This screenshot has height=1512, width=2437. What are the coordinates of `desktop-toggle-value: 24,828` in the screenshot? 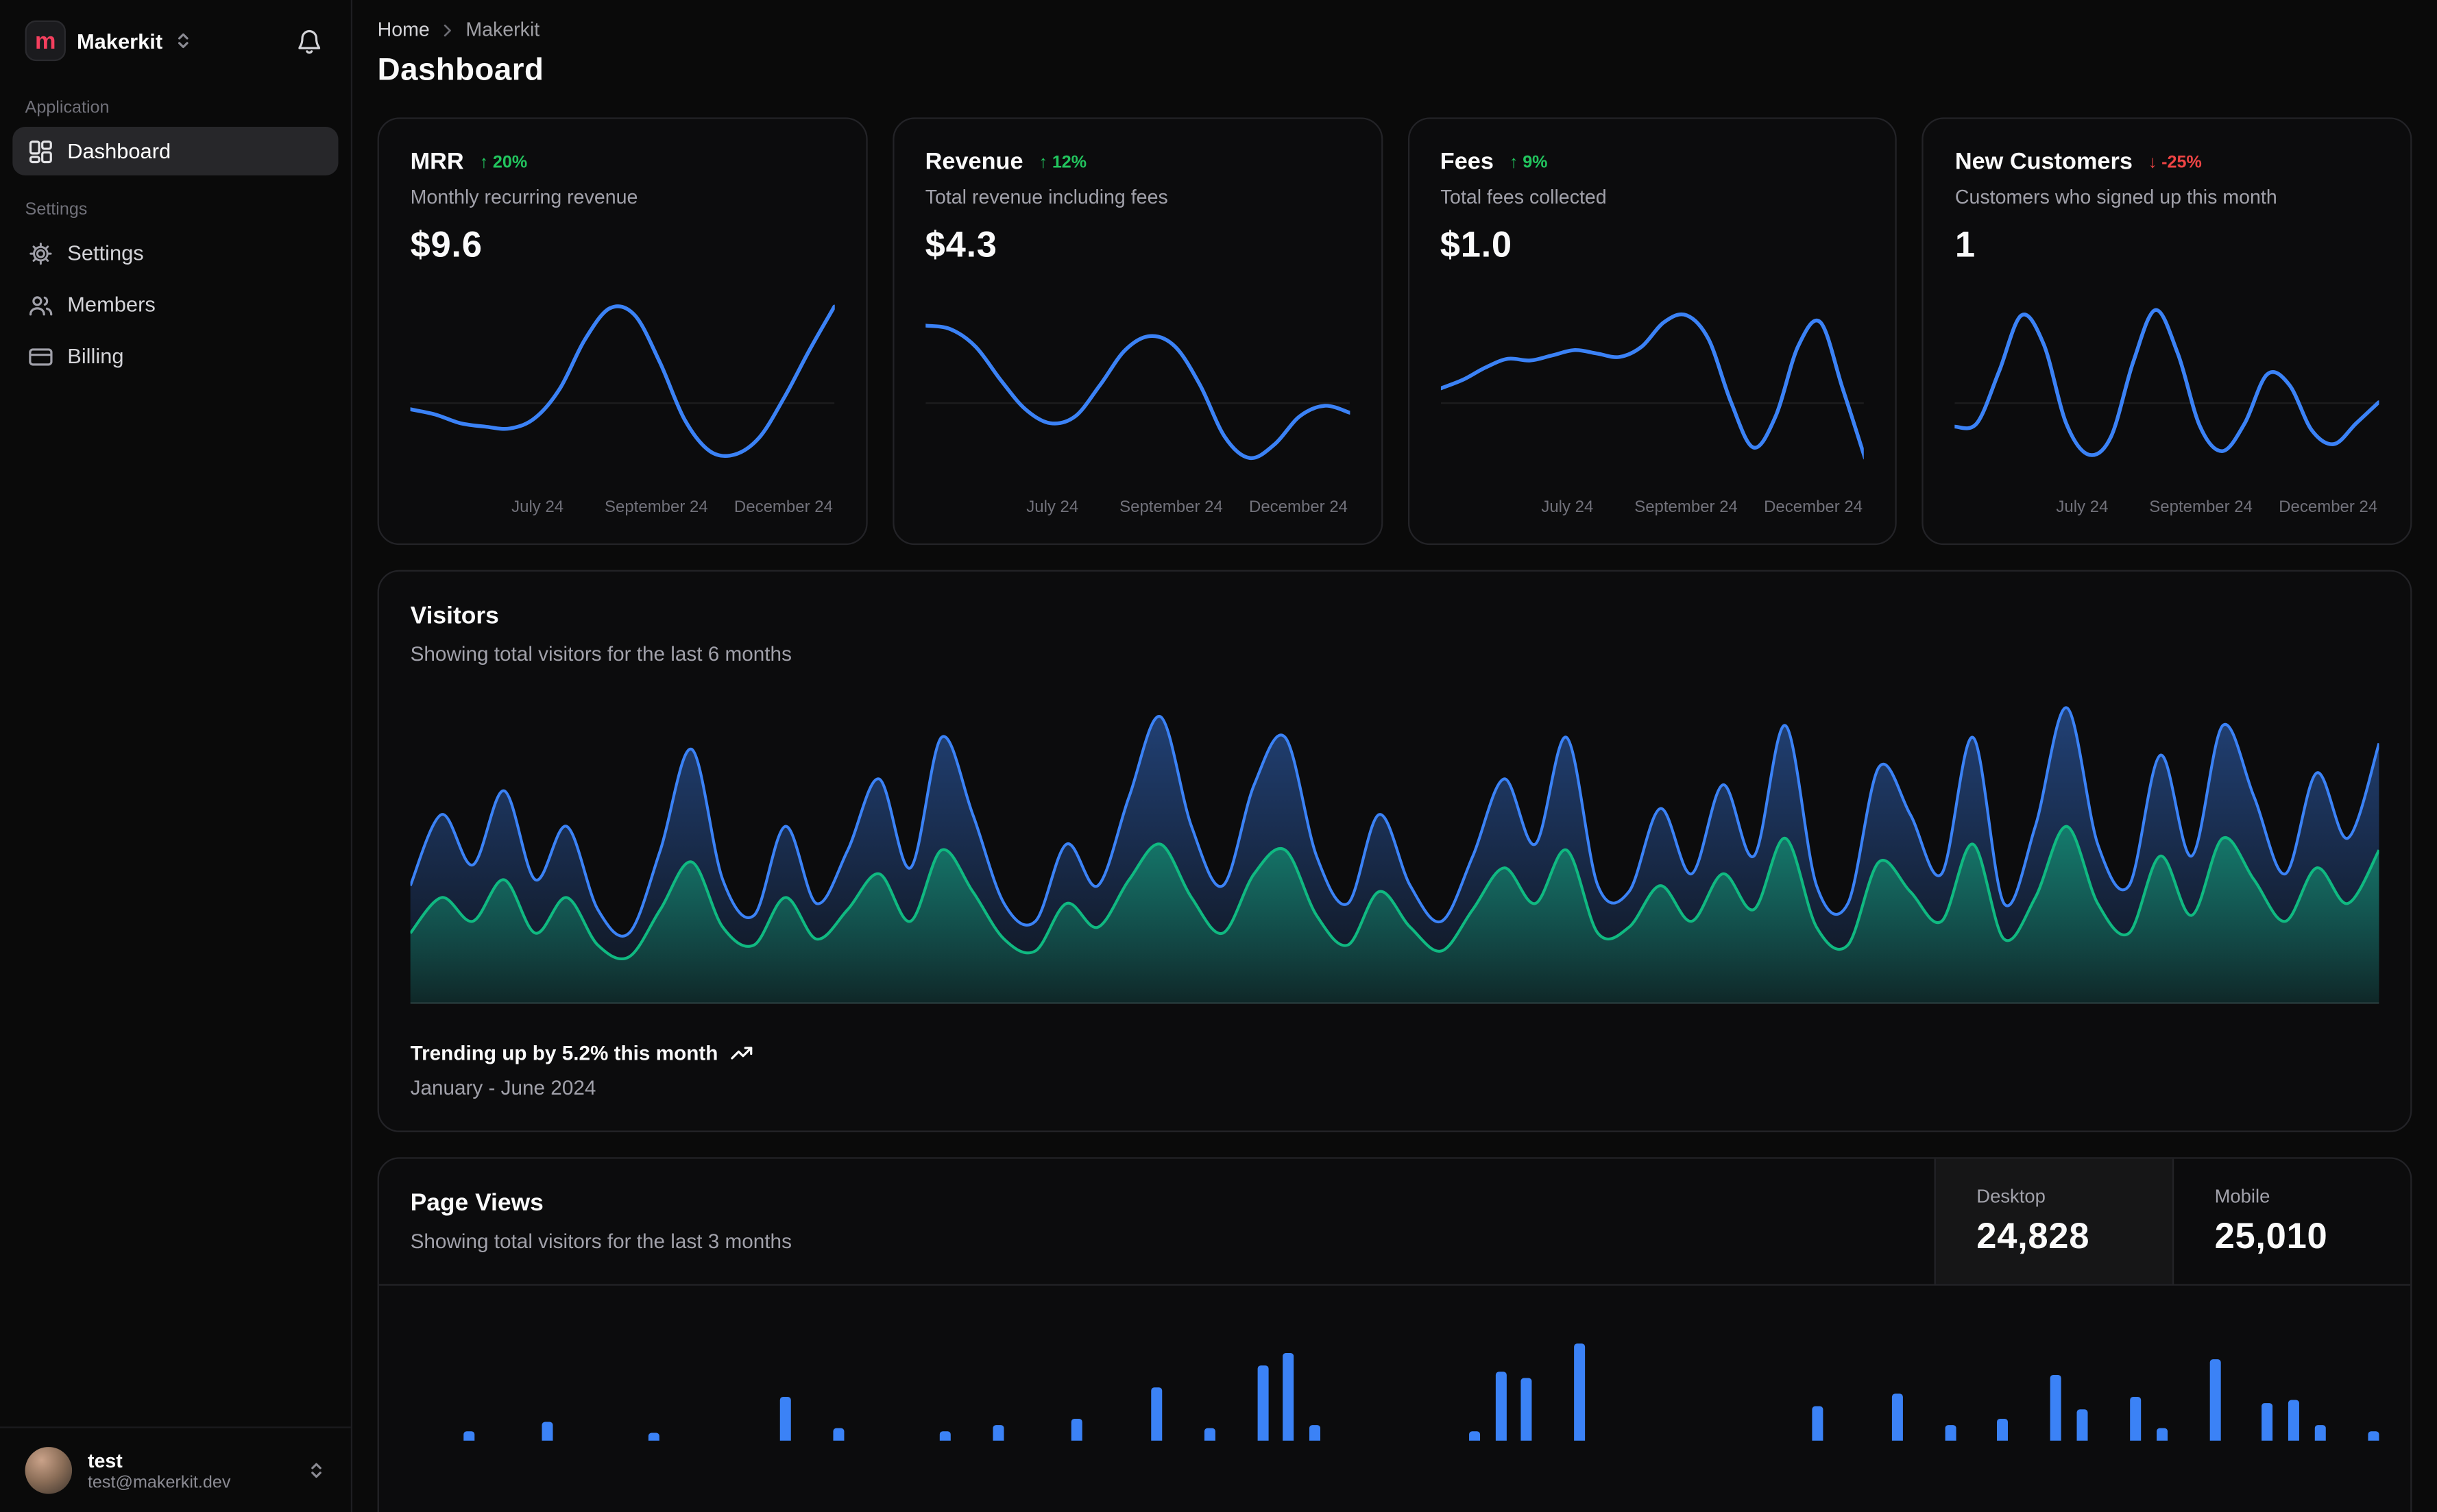 It's located at (2033, 1236).